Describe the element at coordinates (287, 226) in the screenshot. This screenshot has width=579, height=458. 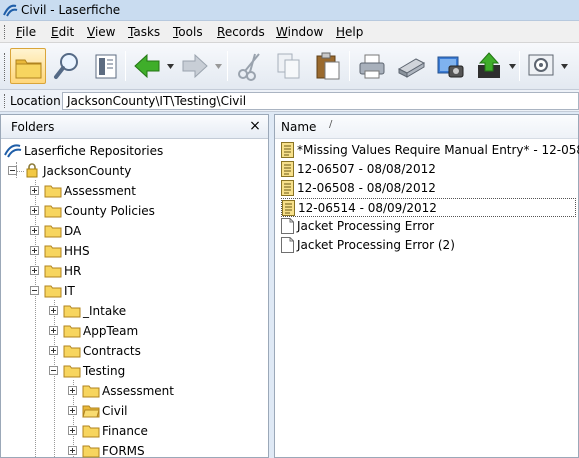
I see `blank-document-icon` at that location.